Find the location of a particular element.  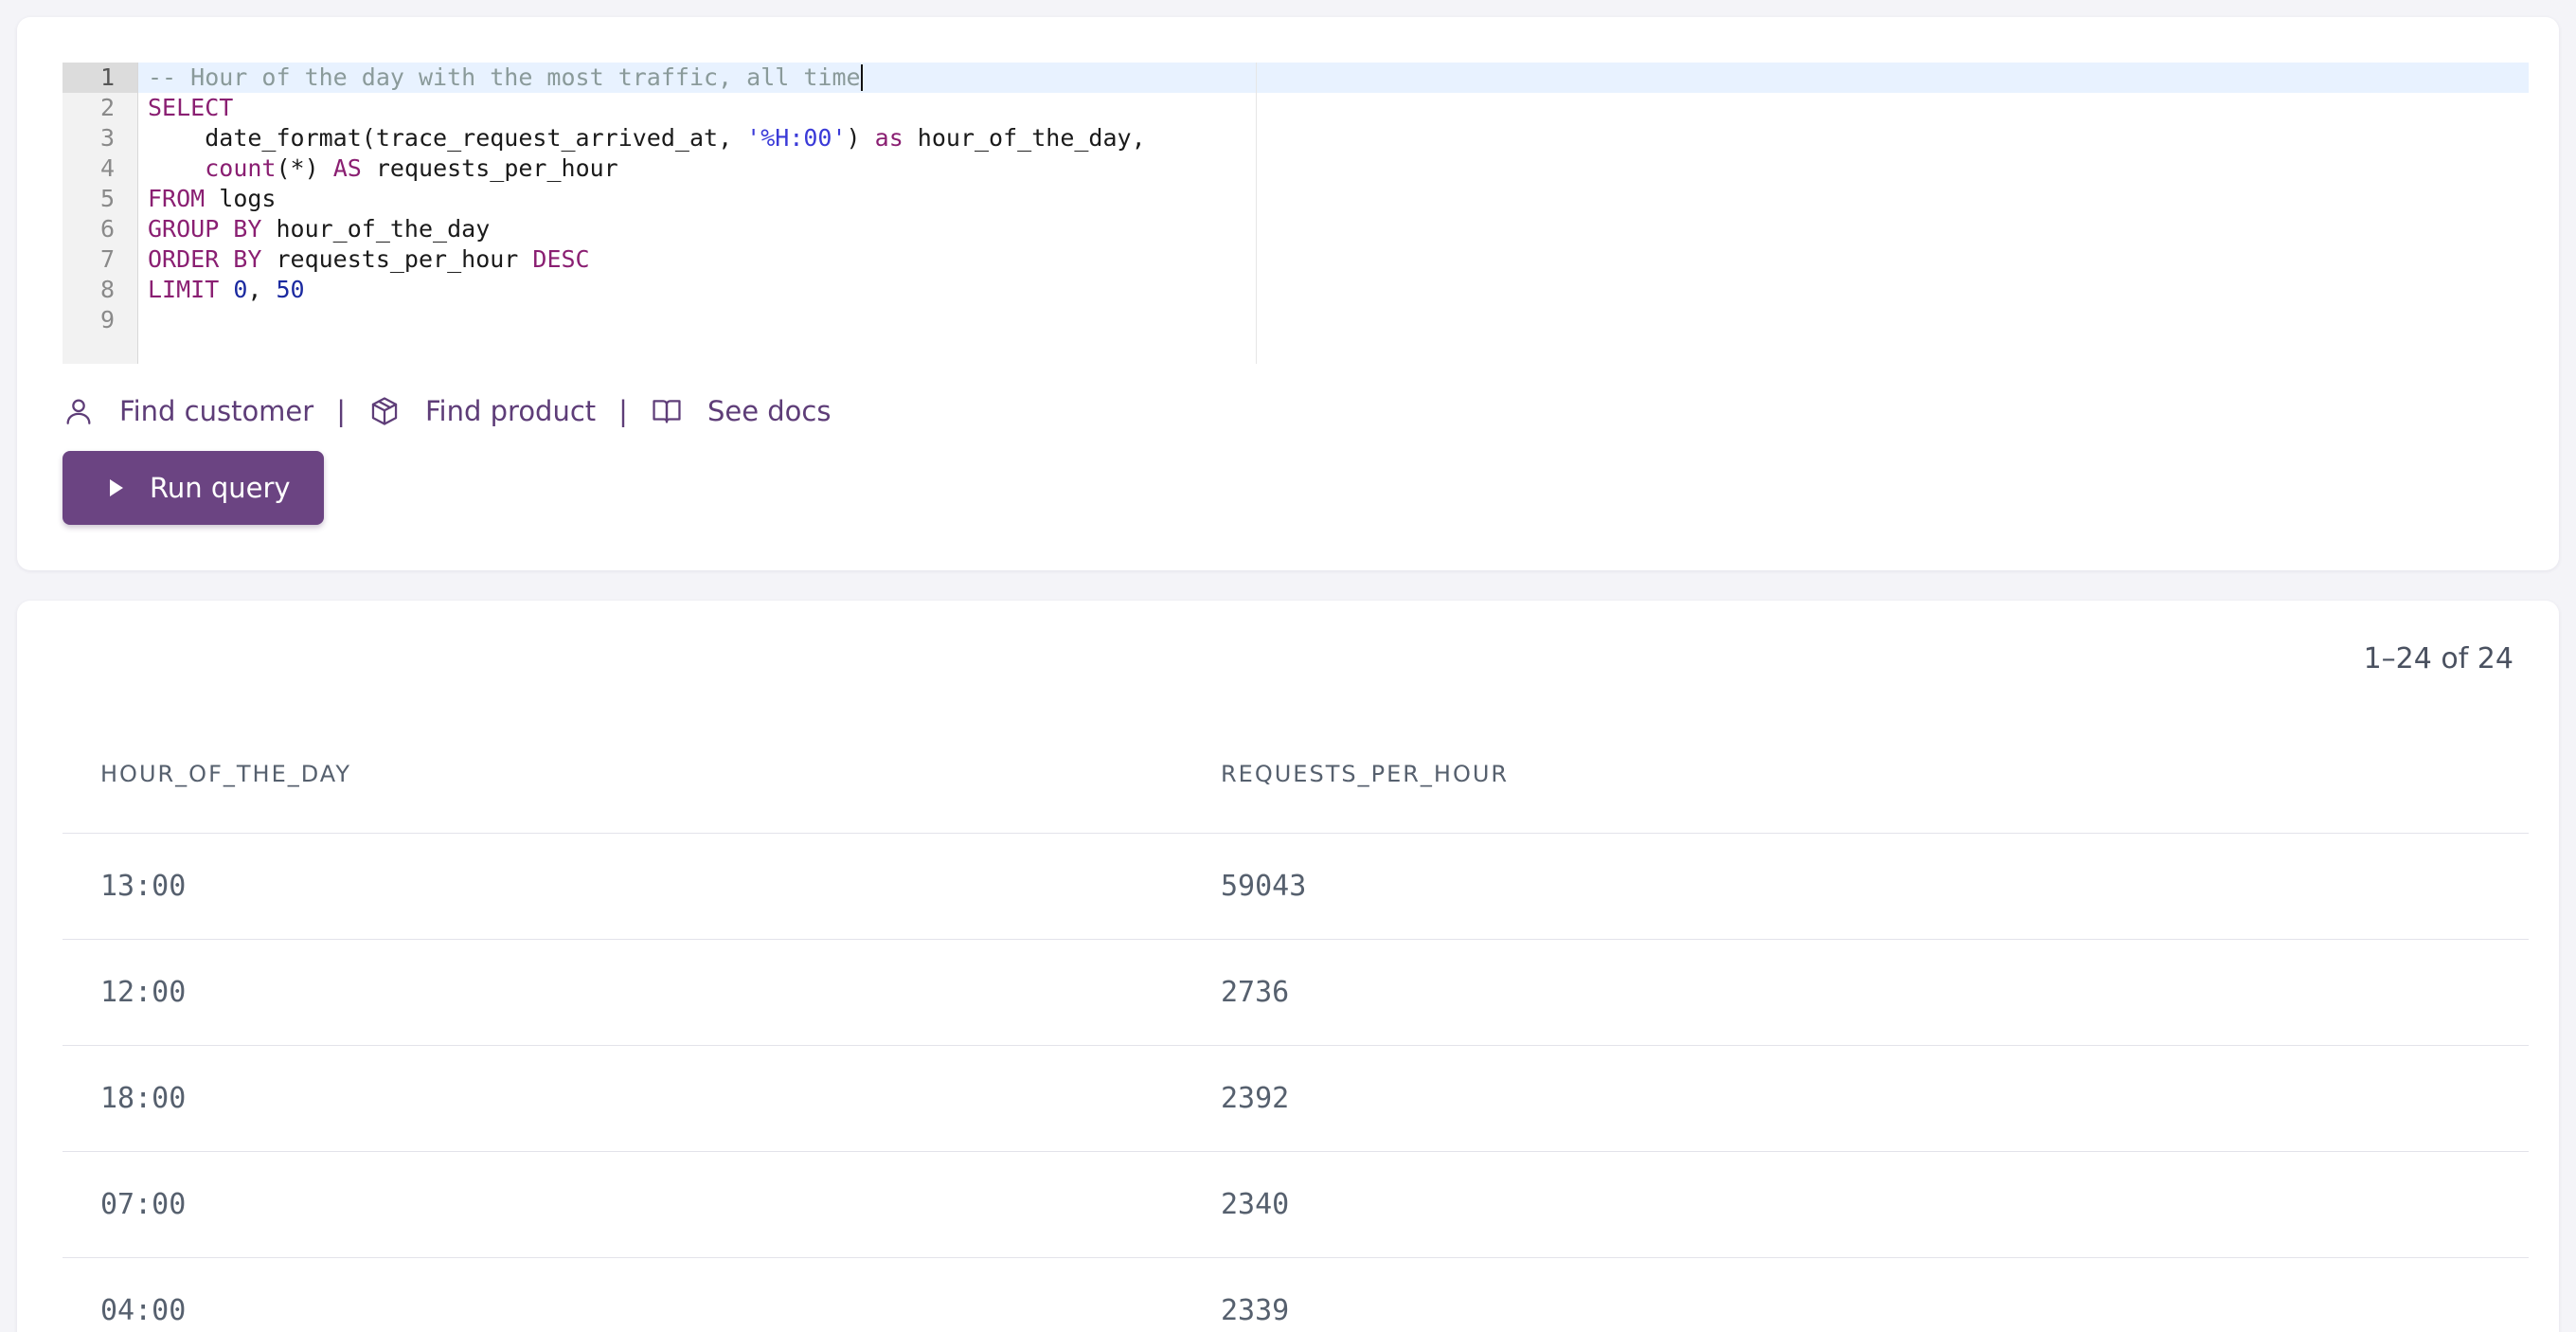

code-text: logs is located at coordinates (241, 198).